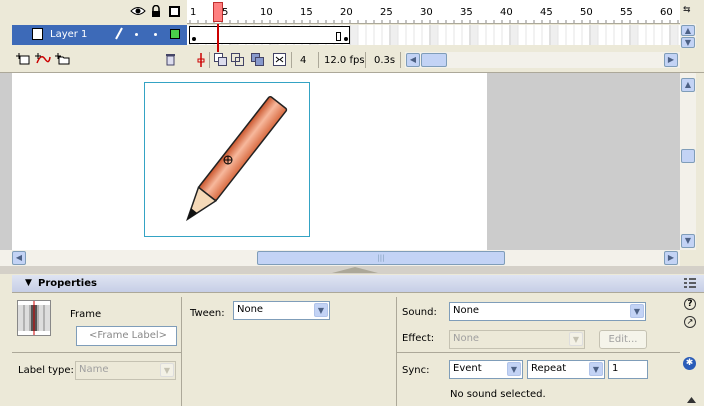  Describe the element at coordinates (690, 11) in the screenshot. I see `timeline-menu-icon: ⇆` at that location.